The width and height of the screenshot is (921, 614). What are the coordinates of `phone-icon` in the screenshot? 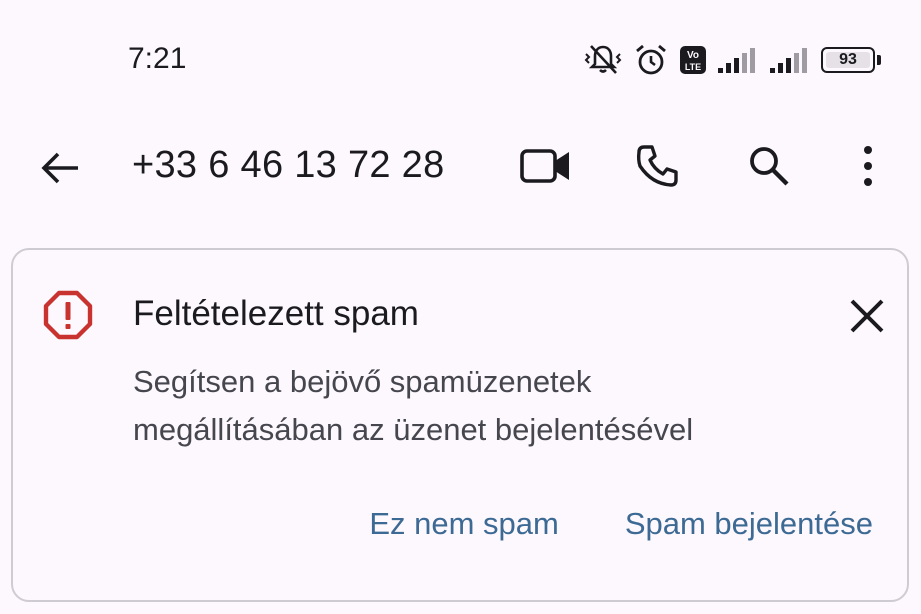 It's located at (657, 166).